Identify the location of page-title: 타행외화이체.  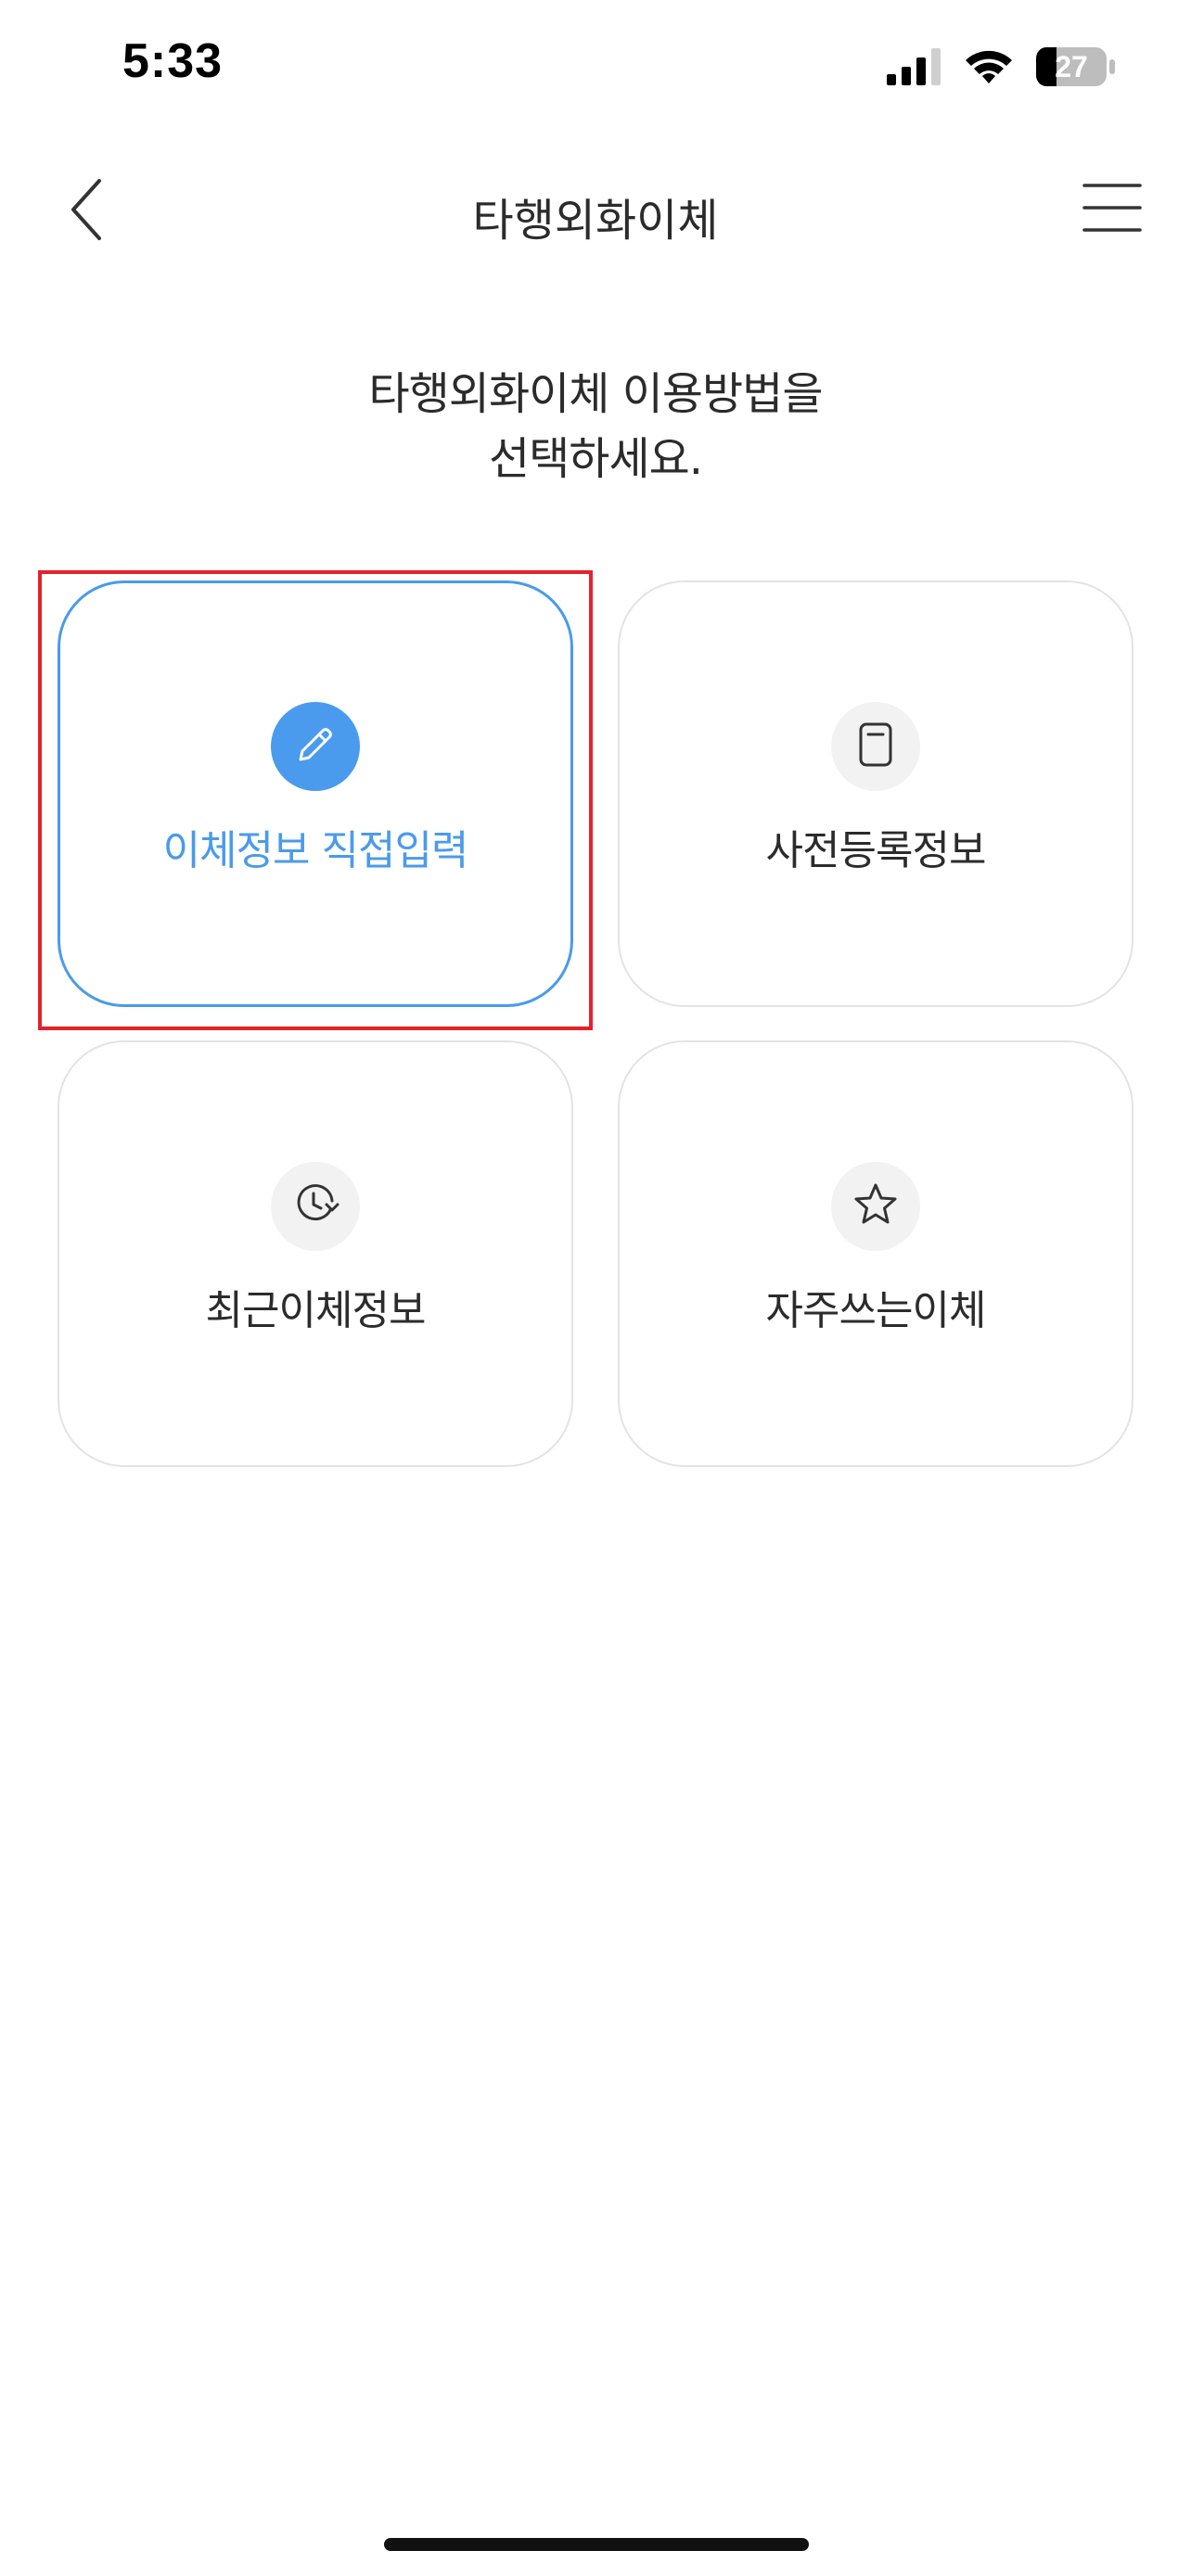
(595, 221).